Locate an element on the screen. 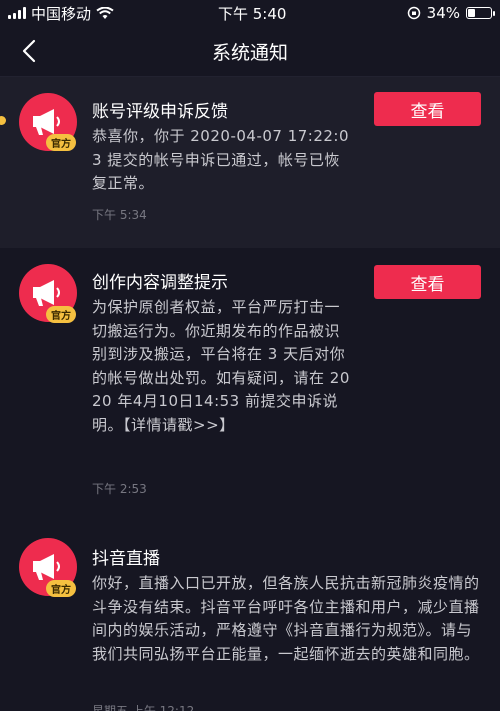 This screenshot has width=500, height=711. page-title: 系统通知 is located at coordinates (249, 52).